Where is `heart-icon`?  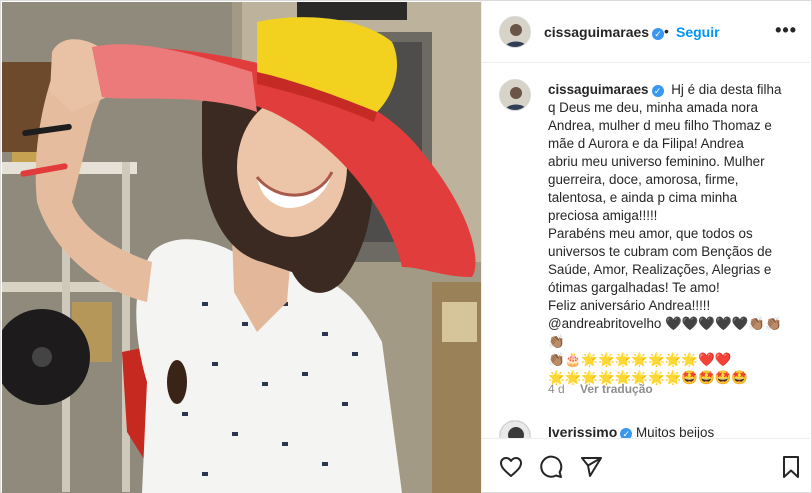
heart-icon is located at coordinates (511, 467).